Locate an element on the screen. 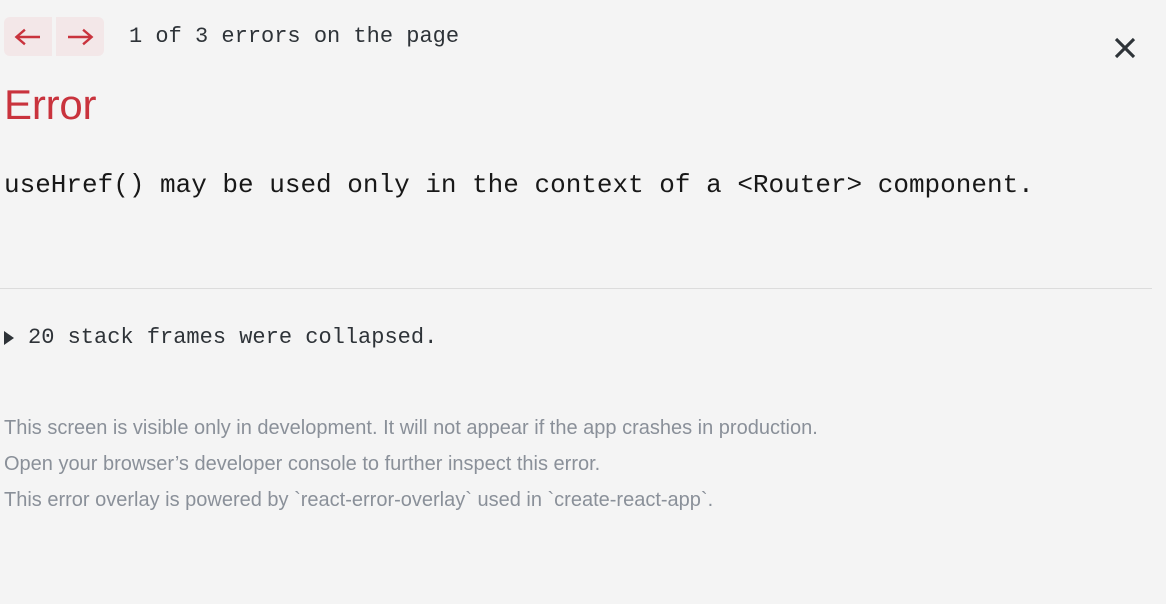 This screenshot has width=1166, height=604. close-icon is located at coordinates (1125, 48).